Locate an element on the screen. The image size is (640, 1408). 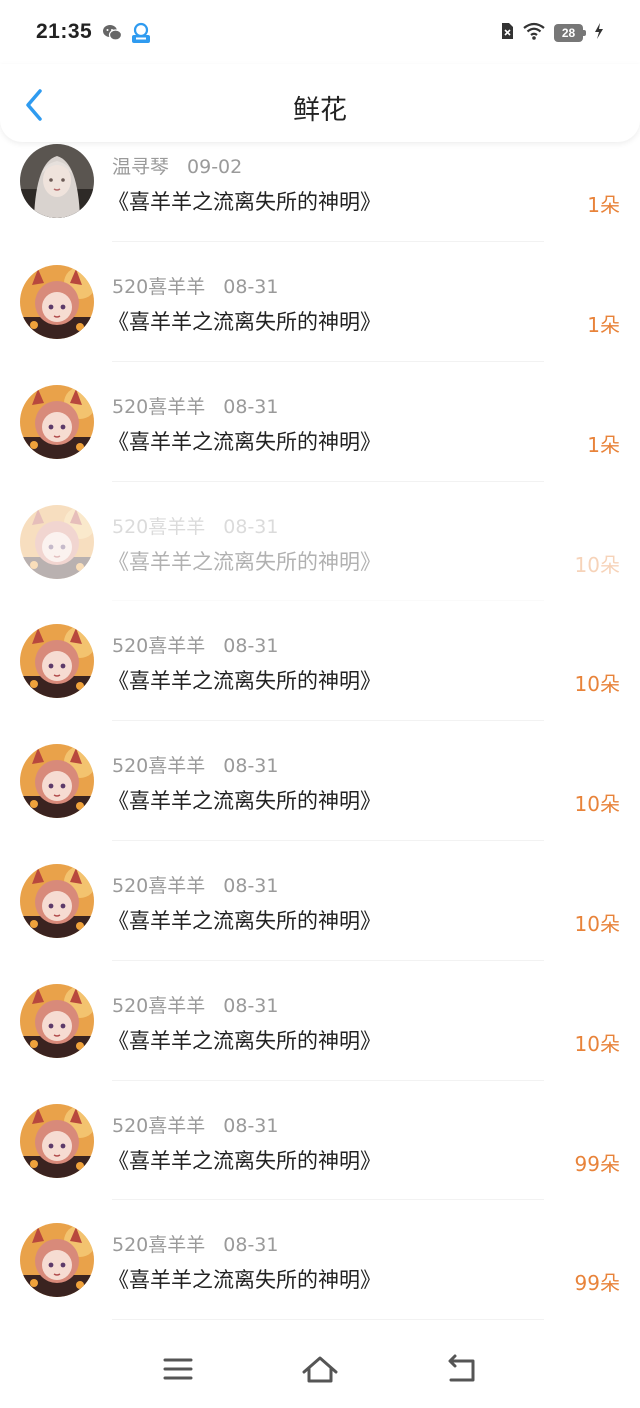
charging-icon is located at coordinates (599, 33).